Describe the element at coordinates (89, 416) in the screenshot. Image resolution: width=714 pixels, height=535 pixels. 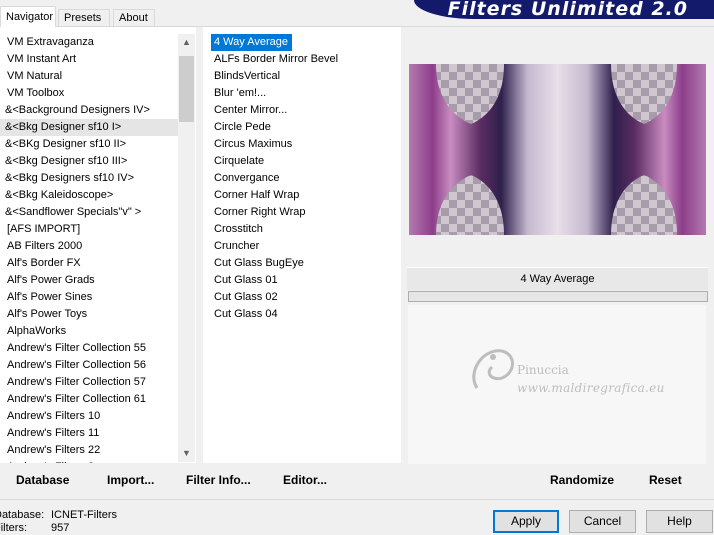
I see `category-item: Andrew's Filters 10` at that location.